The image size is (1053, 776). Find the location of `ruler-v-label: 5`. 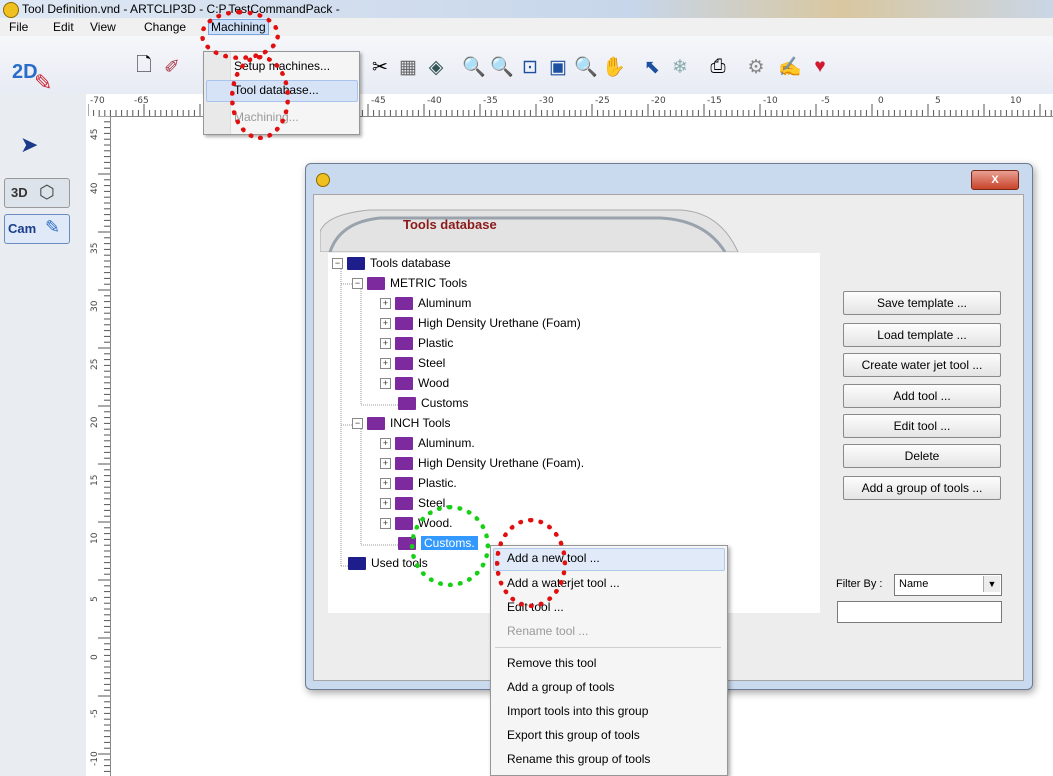

ruler-v-label: 5 is located at coordinates (95, 599).